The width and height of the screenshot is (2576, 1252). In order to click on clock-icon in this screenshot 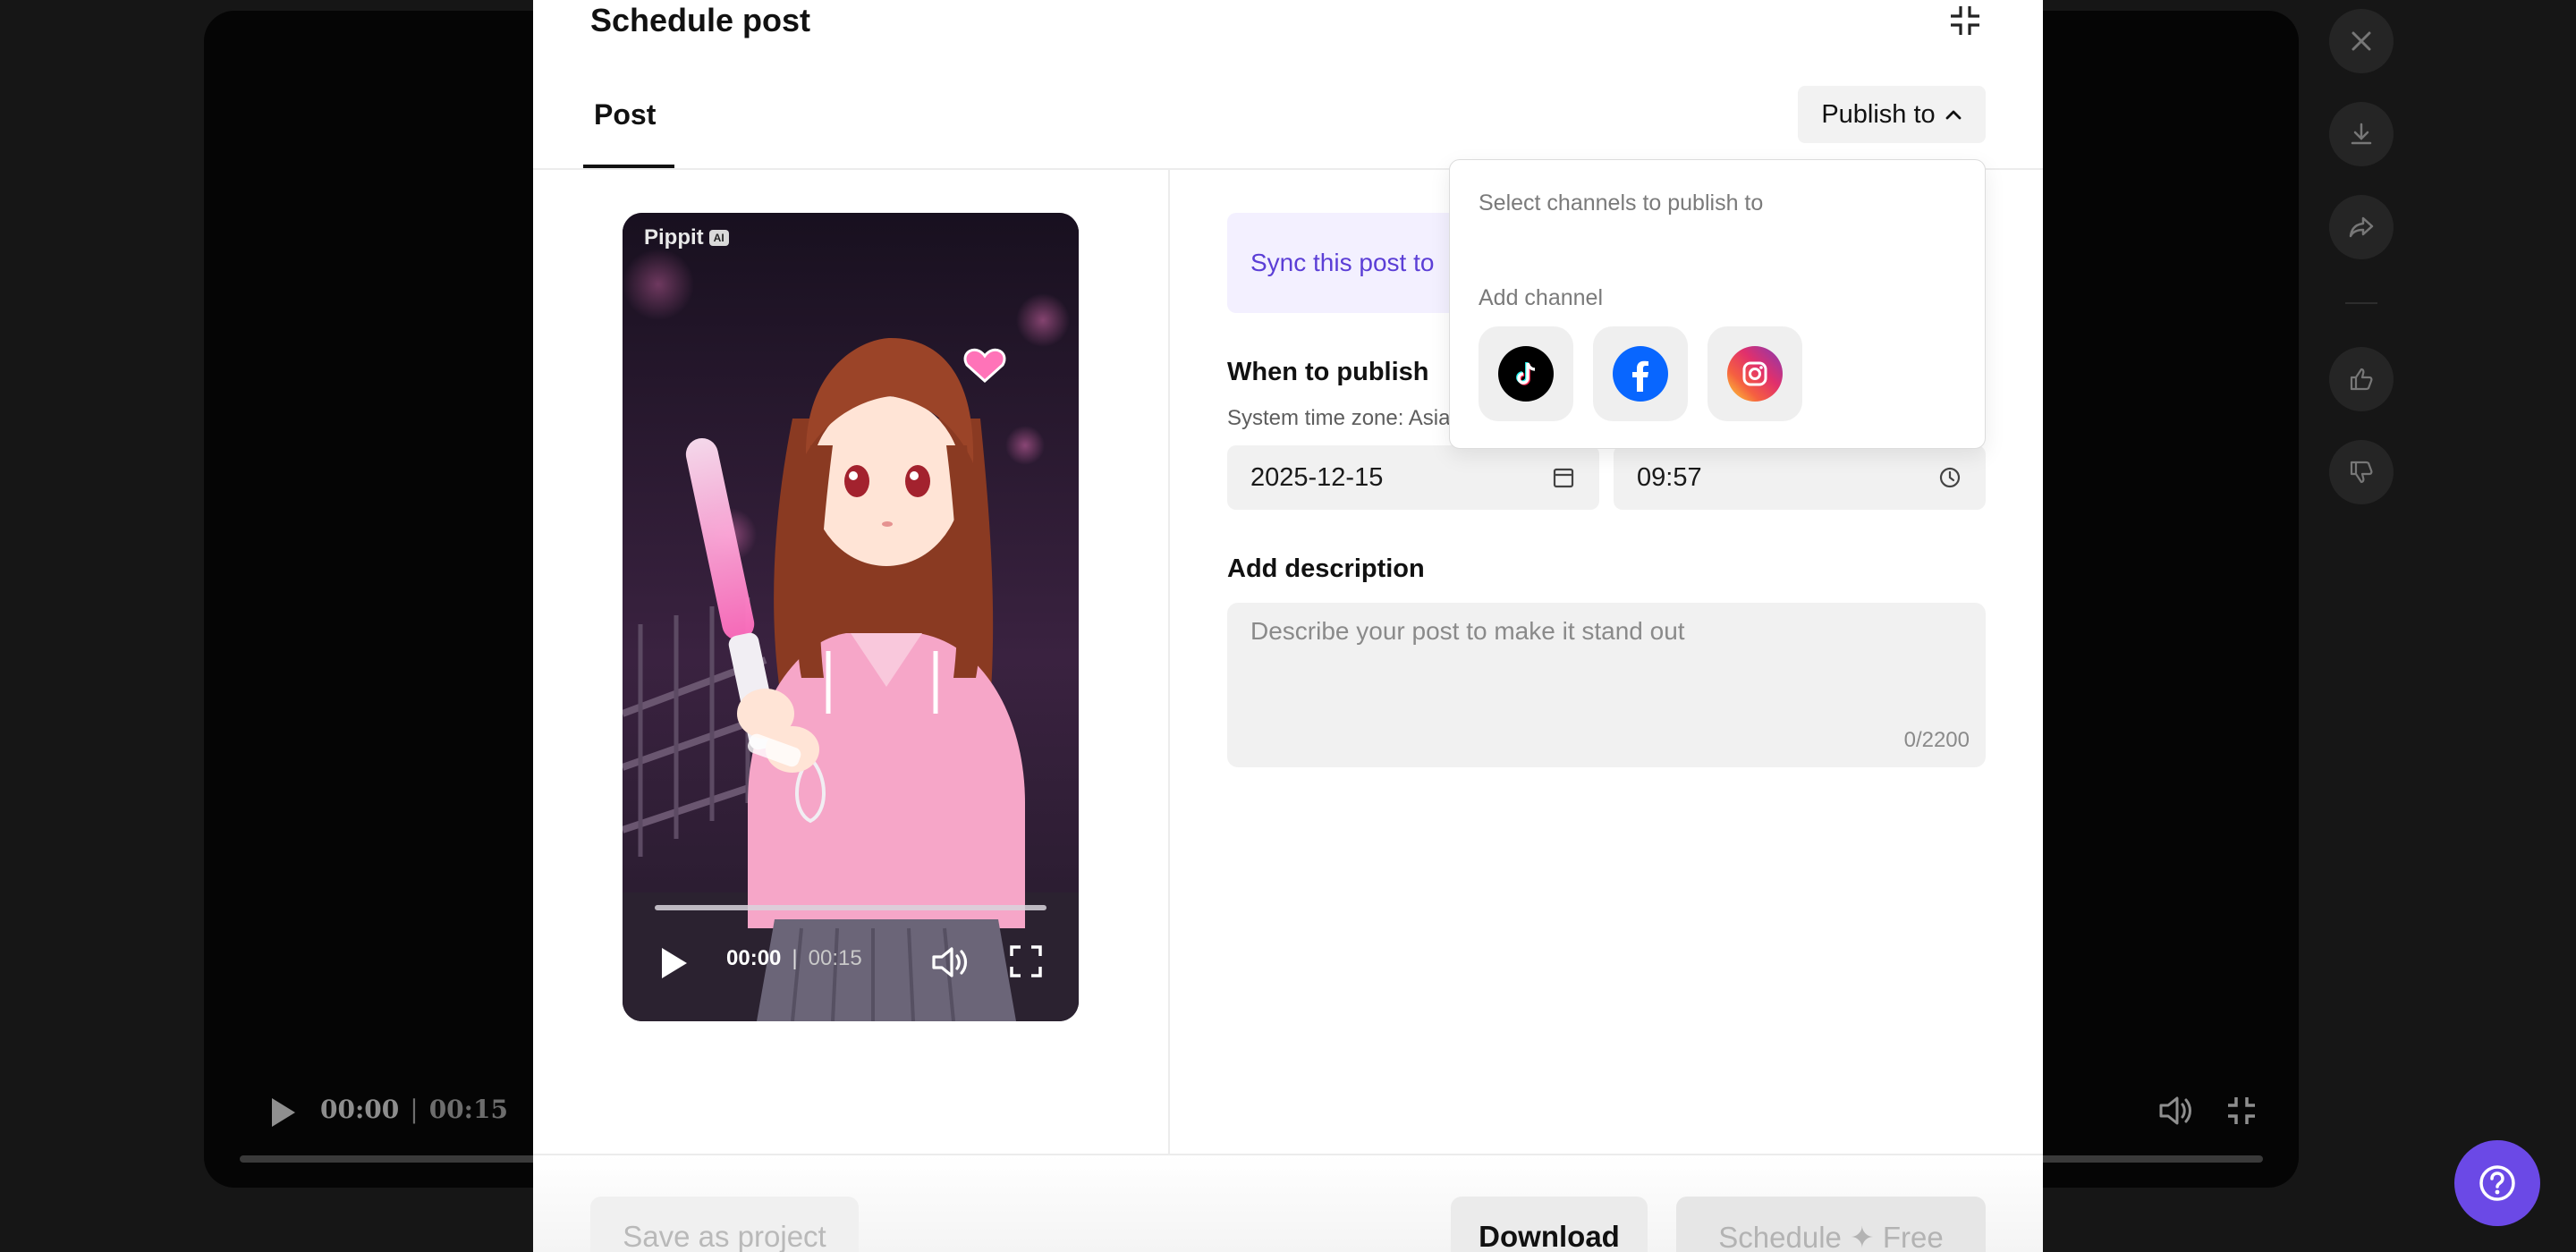, I will do `click(1950, 478)`.